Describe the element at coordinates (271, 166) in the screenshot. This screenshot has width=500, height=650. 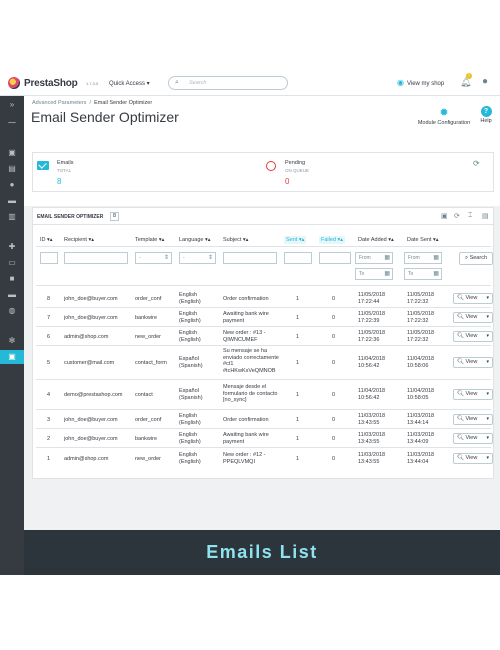
I see `clock-icon` at that location.